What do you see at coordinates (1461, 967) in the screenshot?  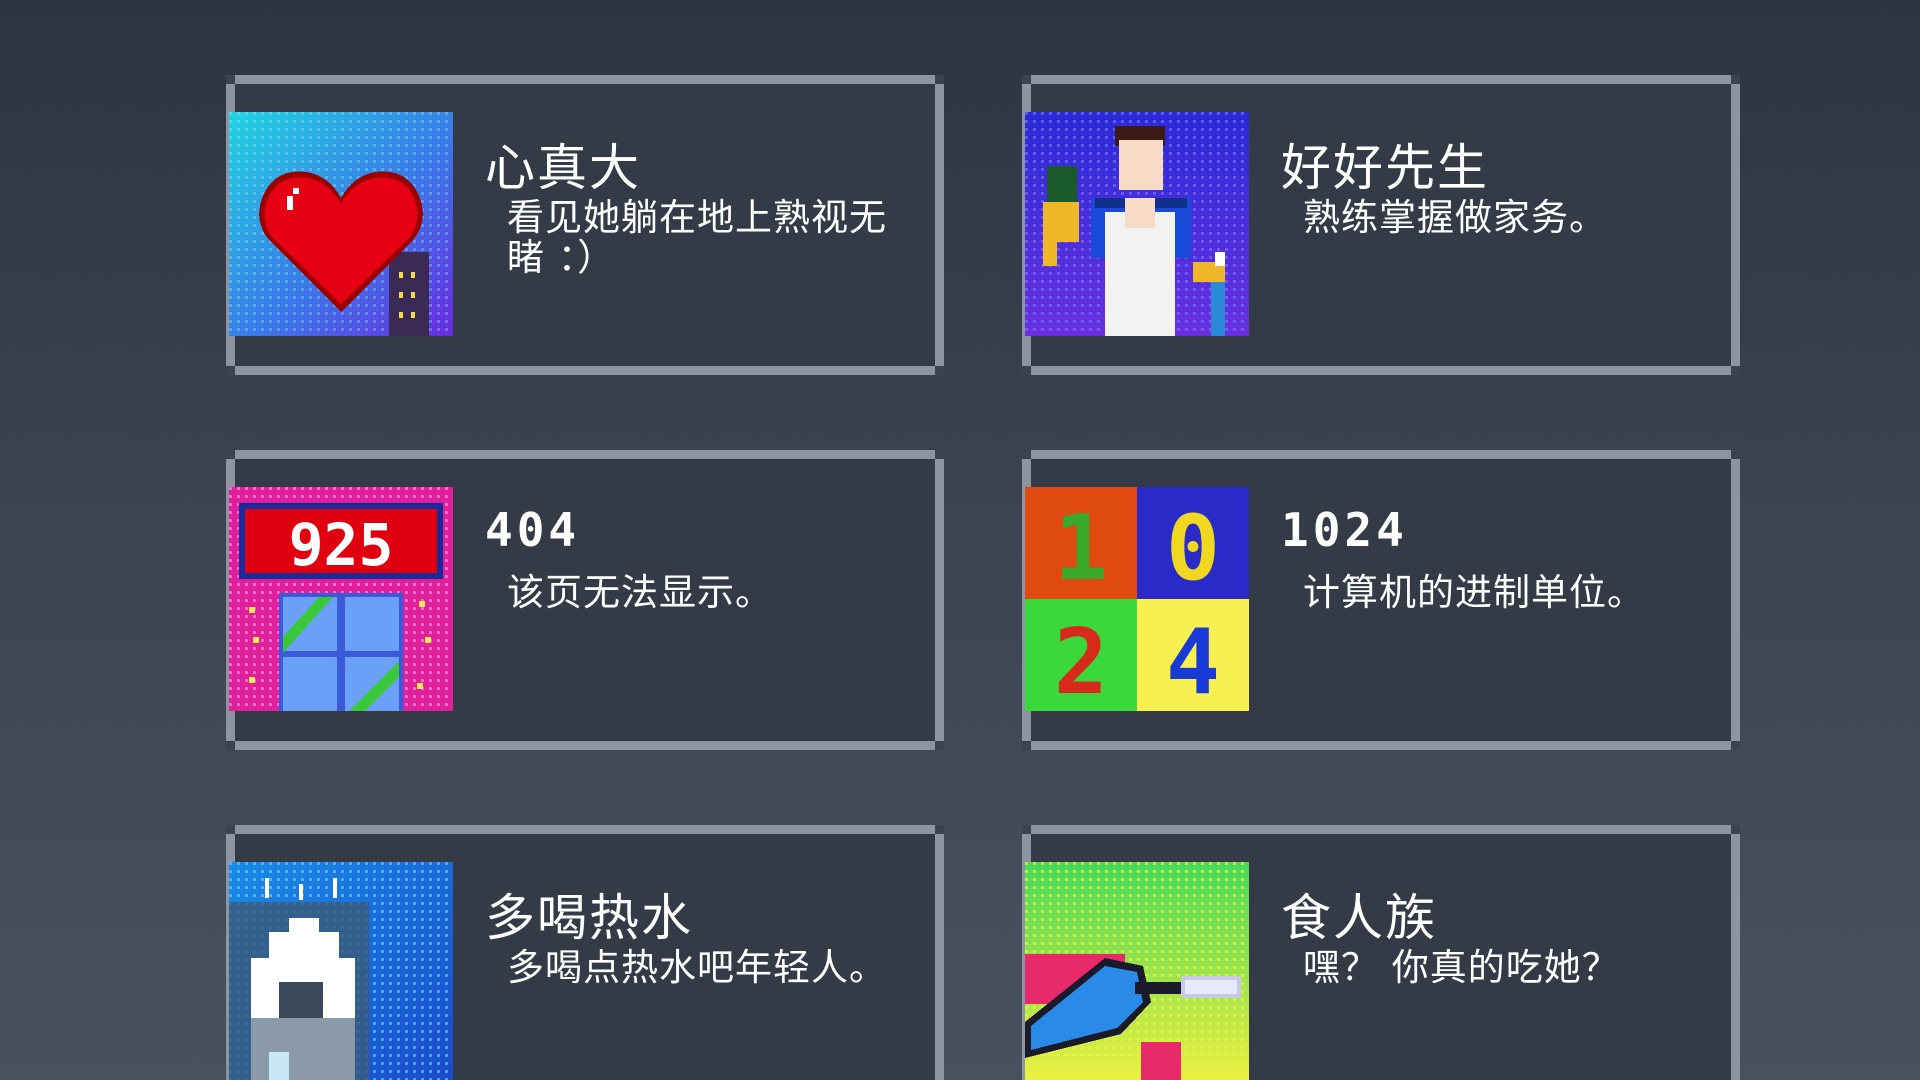 I see `achievement-description: 嘿？ 你真的吃她？` at bounding box center [1461, 967].